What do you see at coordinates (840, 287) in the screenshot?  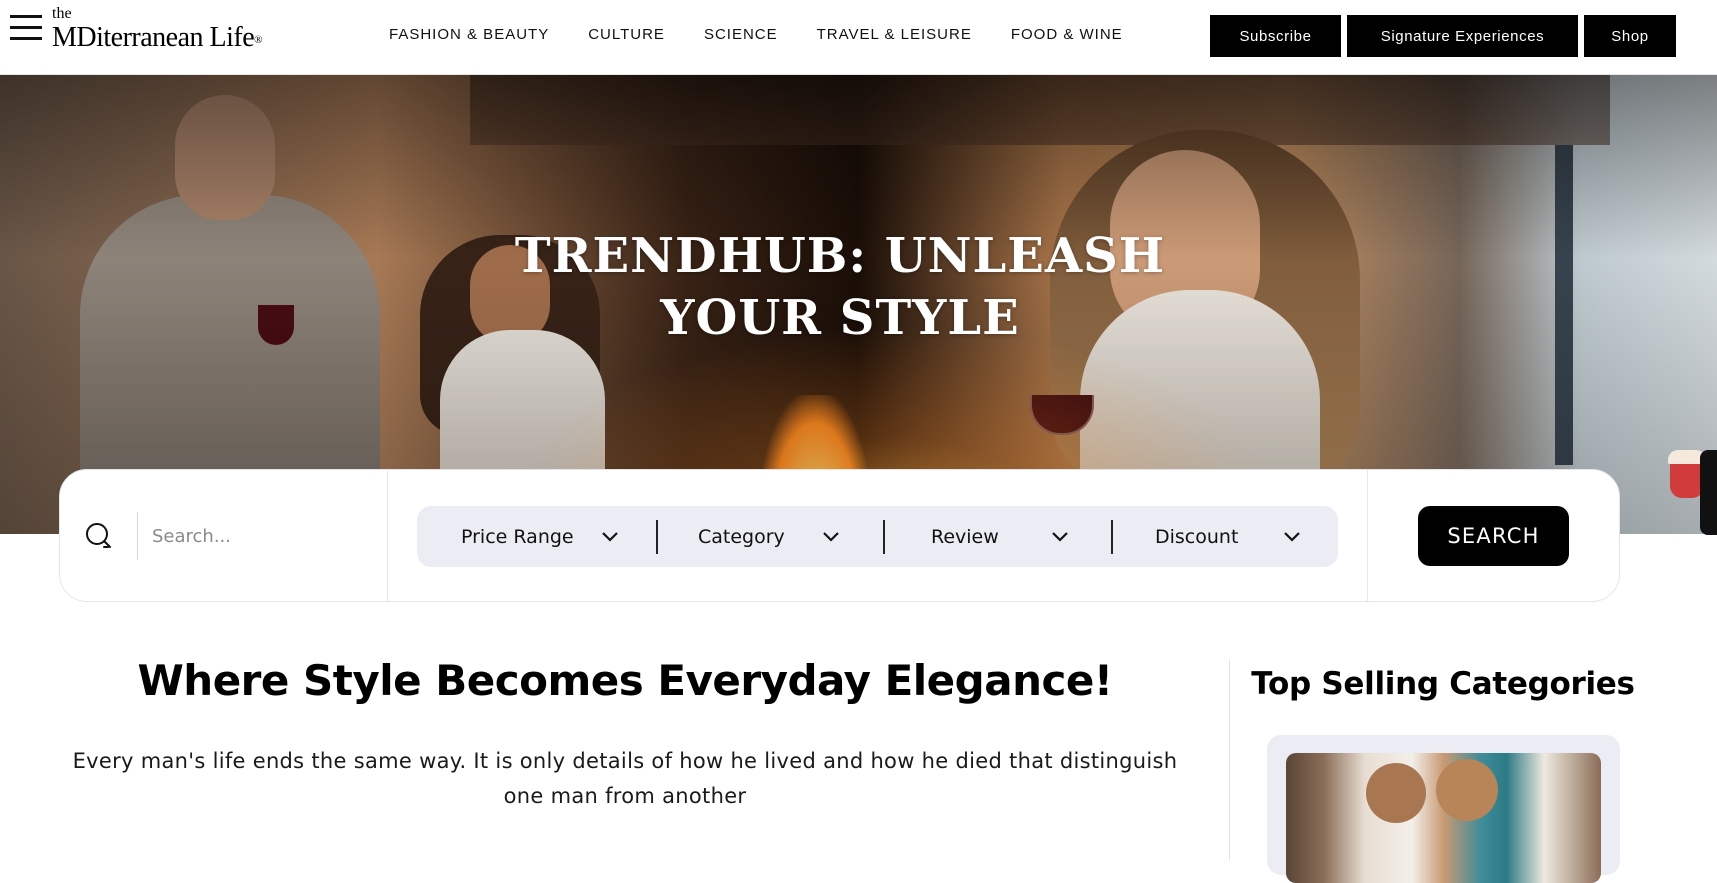 I see `hero-title: TRENDHUB: UNLEASH YOUR STYLE` at bounding box center [840, 287].